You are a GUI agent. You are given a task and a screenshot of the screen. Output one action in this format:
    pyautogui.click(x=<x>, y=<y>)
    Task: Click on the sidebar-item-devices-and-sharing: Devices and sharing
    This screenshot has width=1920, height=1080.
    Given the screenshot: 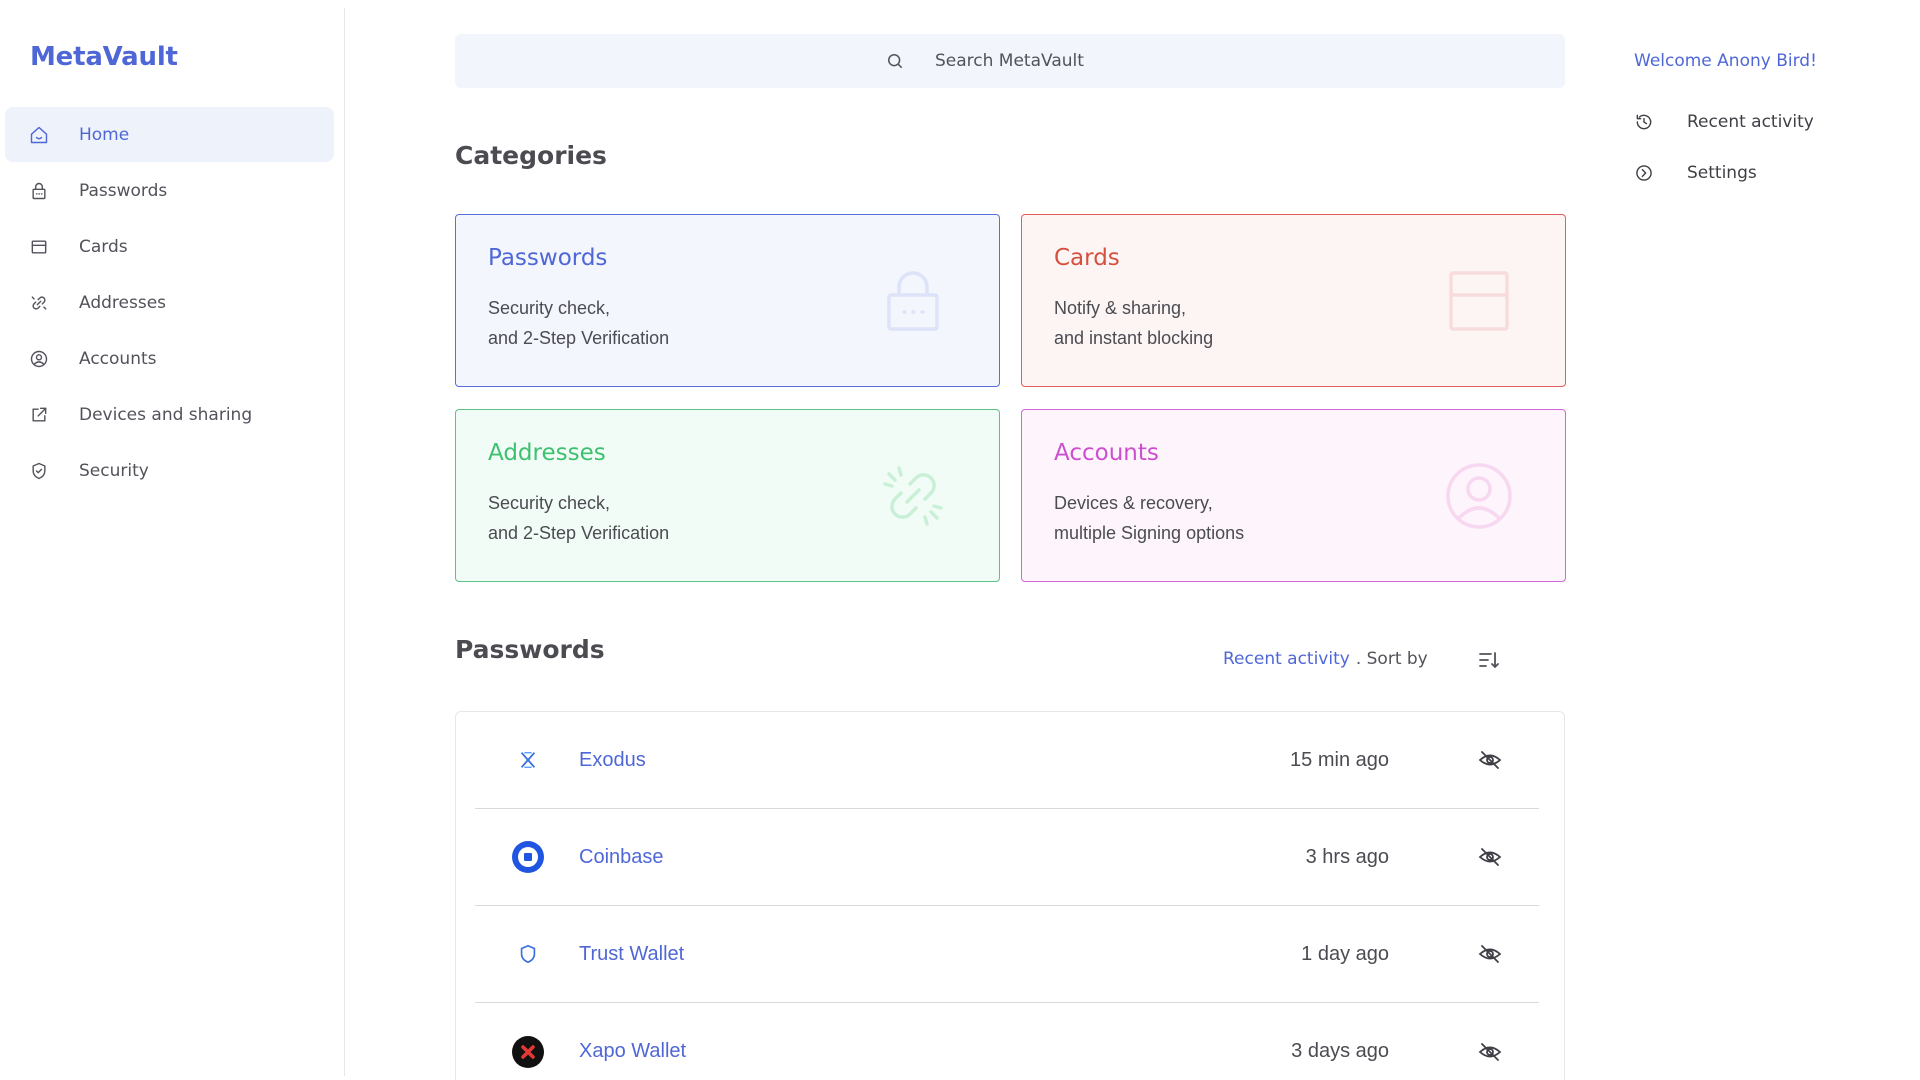 What is the action you would take?
    pyautogui.click(x=169, y=414)
    